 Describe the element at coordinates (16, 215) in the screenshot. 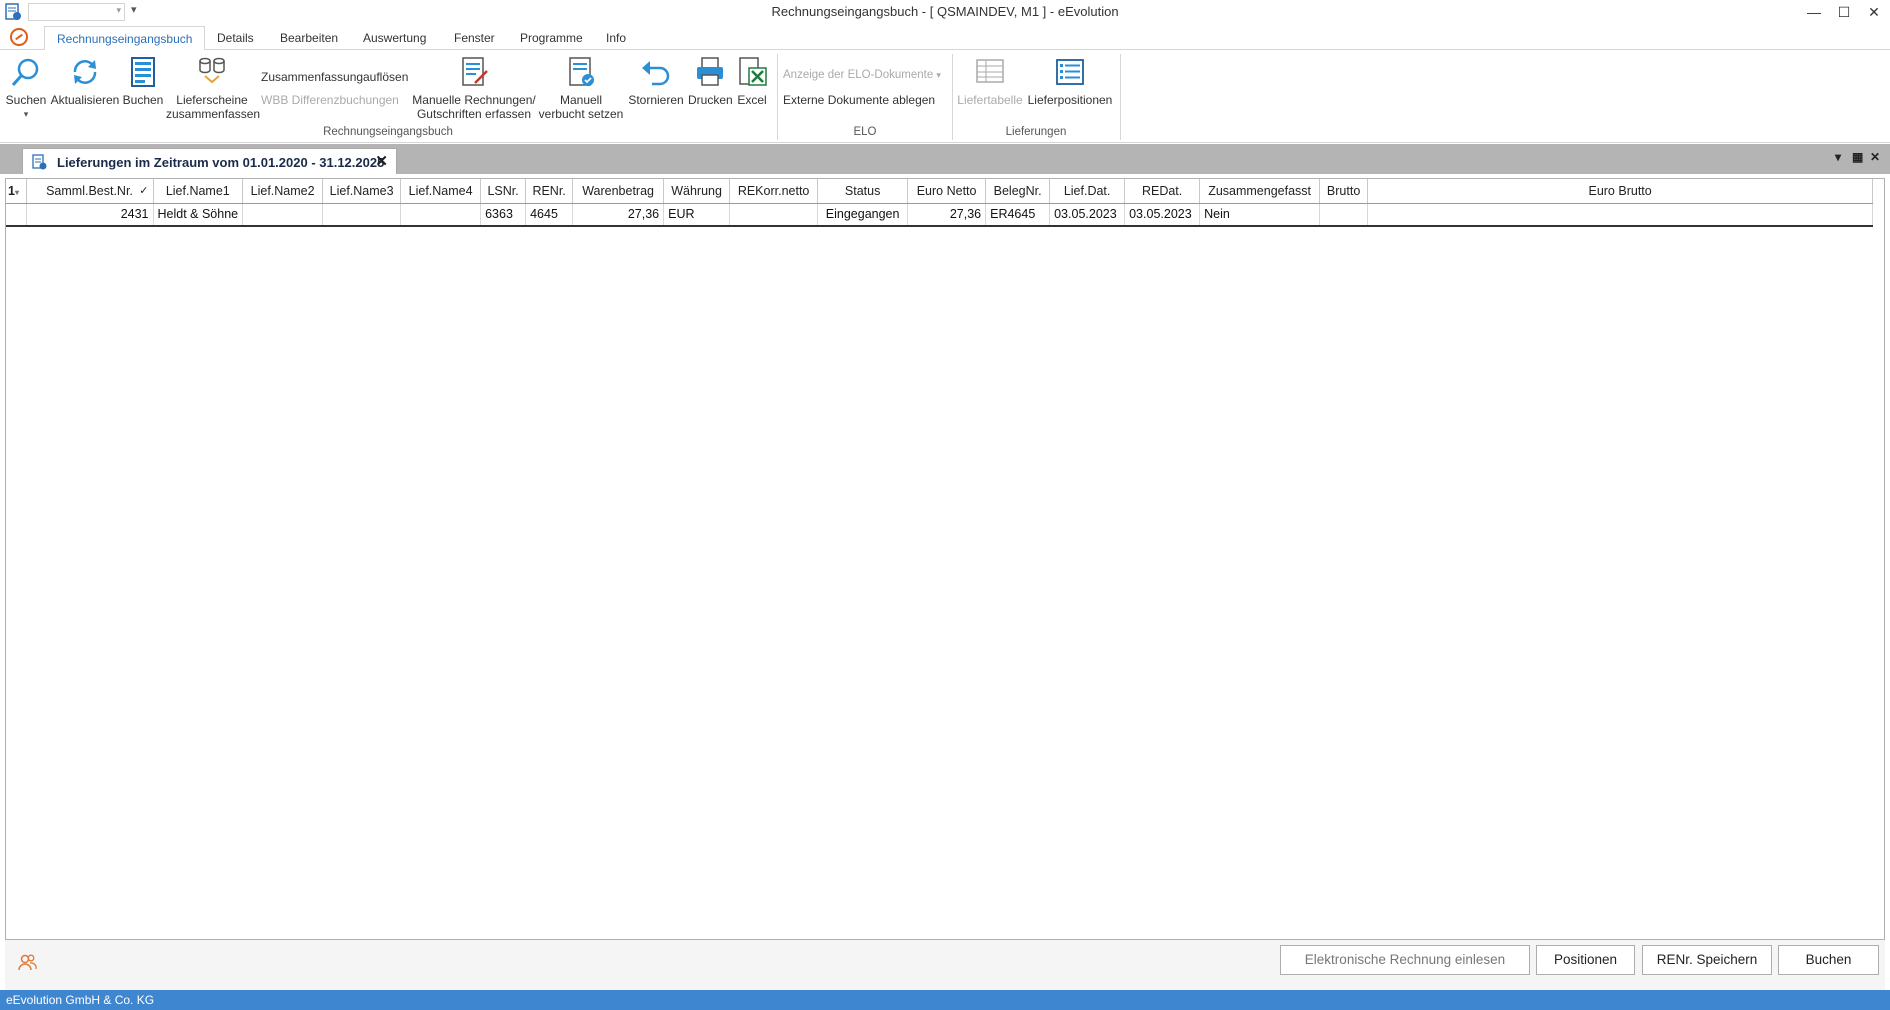

I see `row-selector` at that location.